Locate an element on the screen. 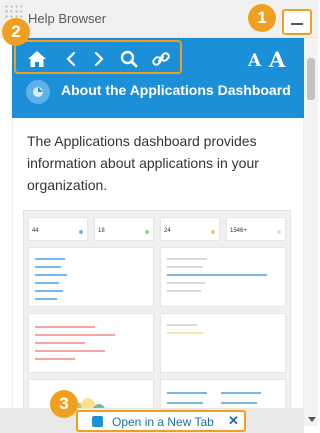 The height and width of the screenshot is (433, 320). callout-badge-3: 3 is located at coordinates (64, 404).